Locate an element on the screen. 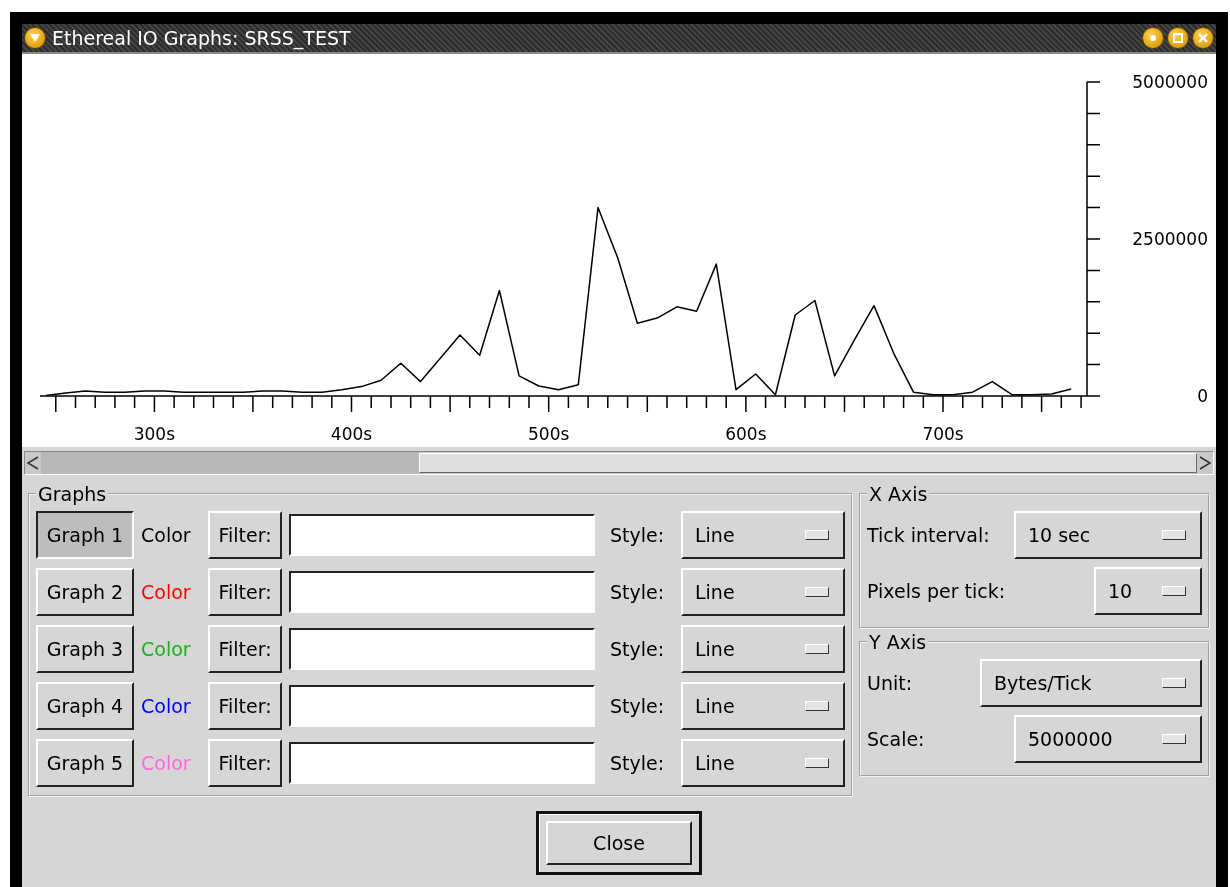 This screenshot has height=887, width=1230. window-title: Ethereal IO Graphs: SRSS_TEST is located at coordinates (201, 38).